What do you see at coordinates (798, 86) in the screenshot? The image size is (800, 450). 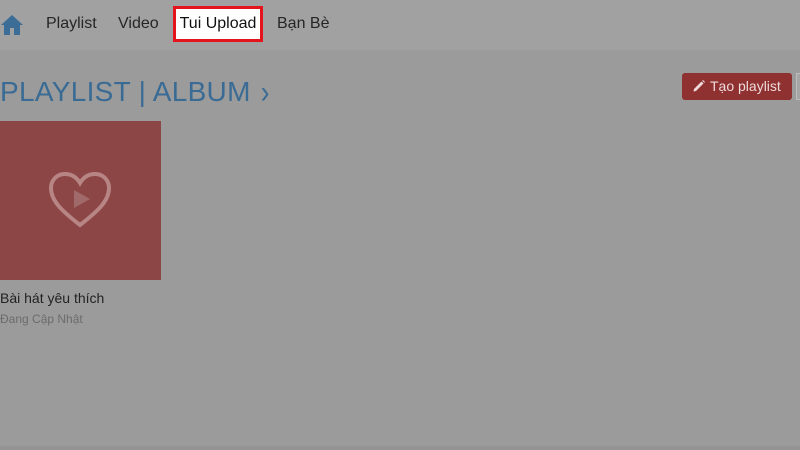 I see `more-button` at bounding box center [798, 86].